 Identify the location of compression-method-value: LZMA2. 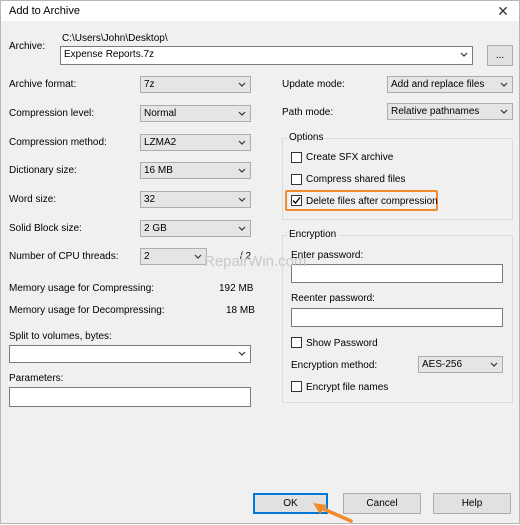
(160, 142).